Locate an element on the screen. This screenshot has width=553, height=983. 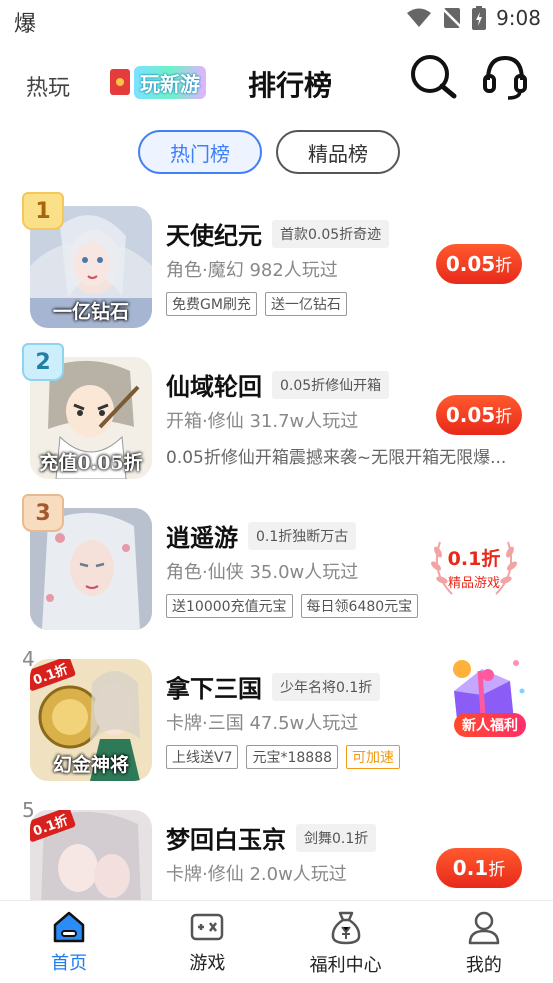
tag: 免费GM刷充 is located at coordinates (211, 304).